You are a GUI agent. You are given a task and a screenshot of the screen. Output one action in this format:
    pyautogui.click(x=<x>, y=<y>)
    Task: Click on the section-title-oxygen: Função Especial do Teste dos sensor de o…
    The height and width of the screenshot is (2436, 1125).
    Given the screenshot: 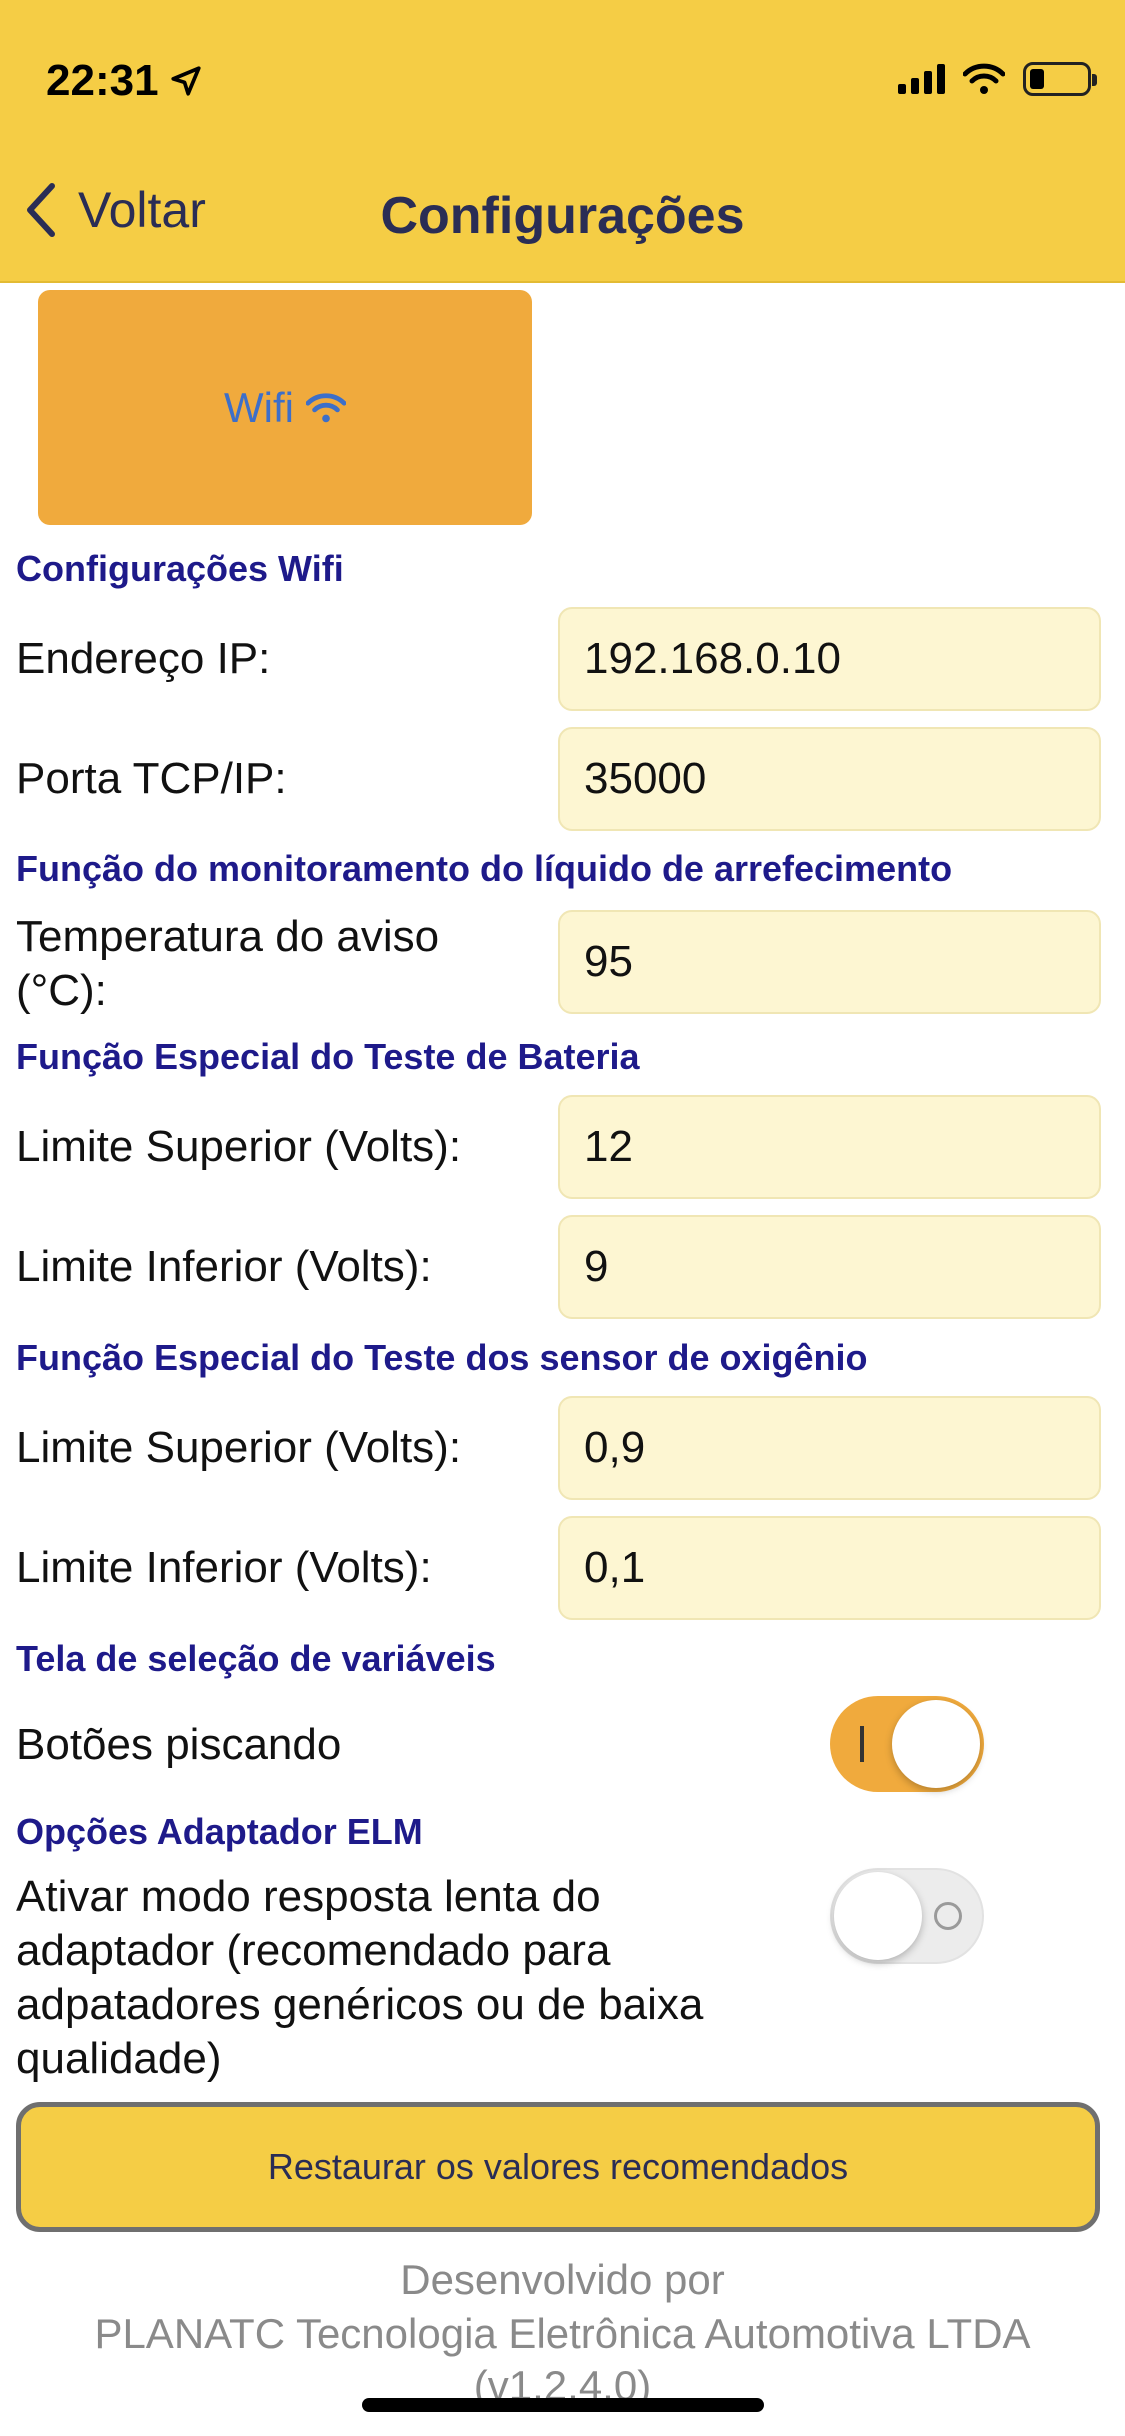 What is the action you would take?
    pyautogui.click(x=442, y=1357)
    